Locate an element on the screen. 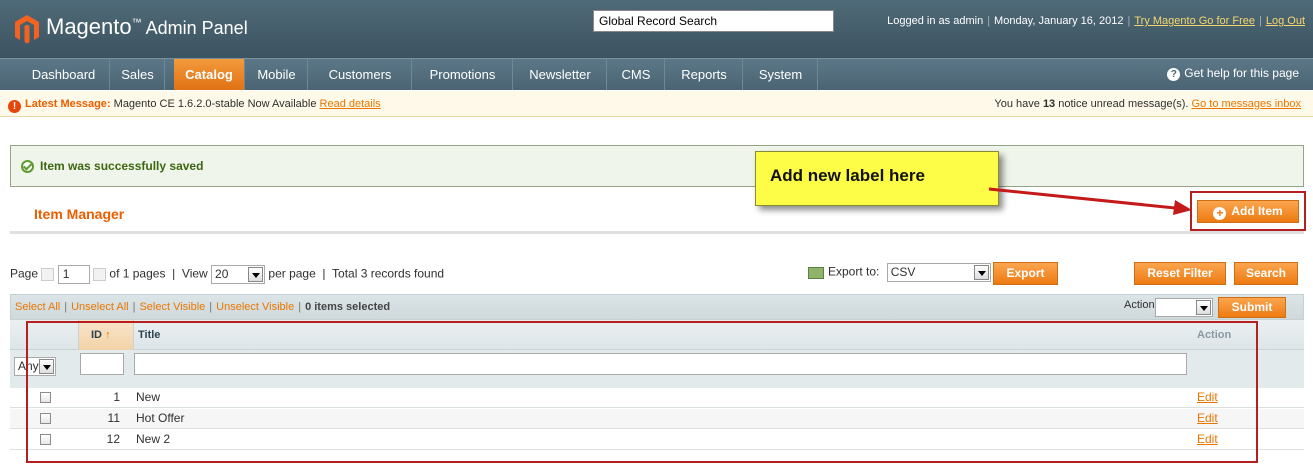 Image resolution: width=1313 pixels, height=468 pixels. add-item-button: + Add Item is located at coordinates (1248, 211).